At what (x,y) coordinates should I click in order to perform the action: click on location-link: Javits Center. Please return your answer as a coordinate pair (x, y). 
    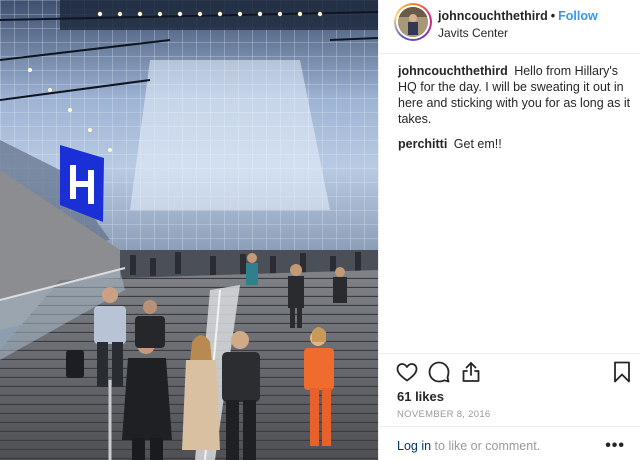
    Looking at the image, I should click on (473, 33).